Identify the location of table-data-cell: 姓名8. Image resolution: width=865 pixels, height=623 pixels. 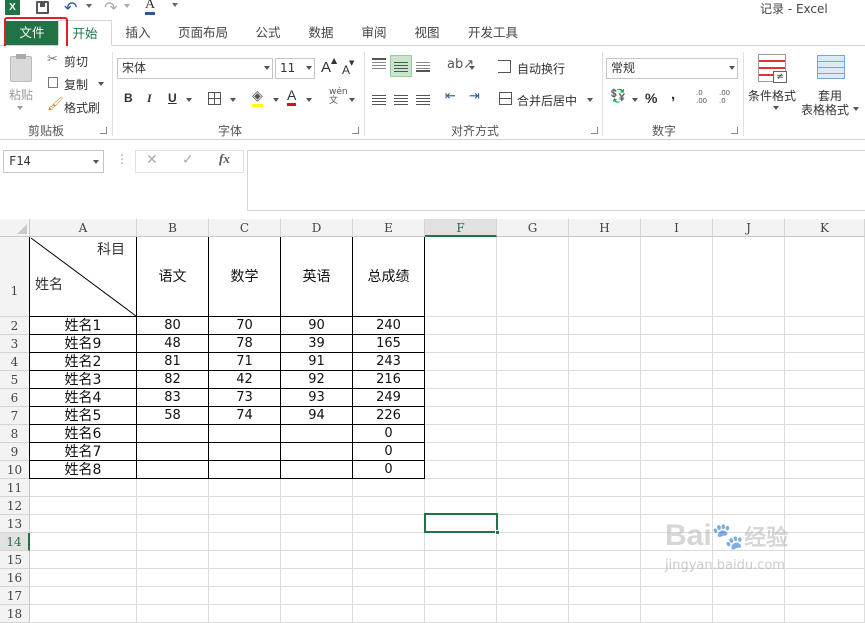
(83, 470).